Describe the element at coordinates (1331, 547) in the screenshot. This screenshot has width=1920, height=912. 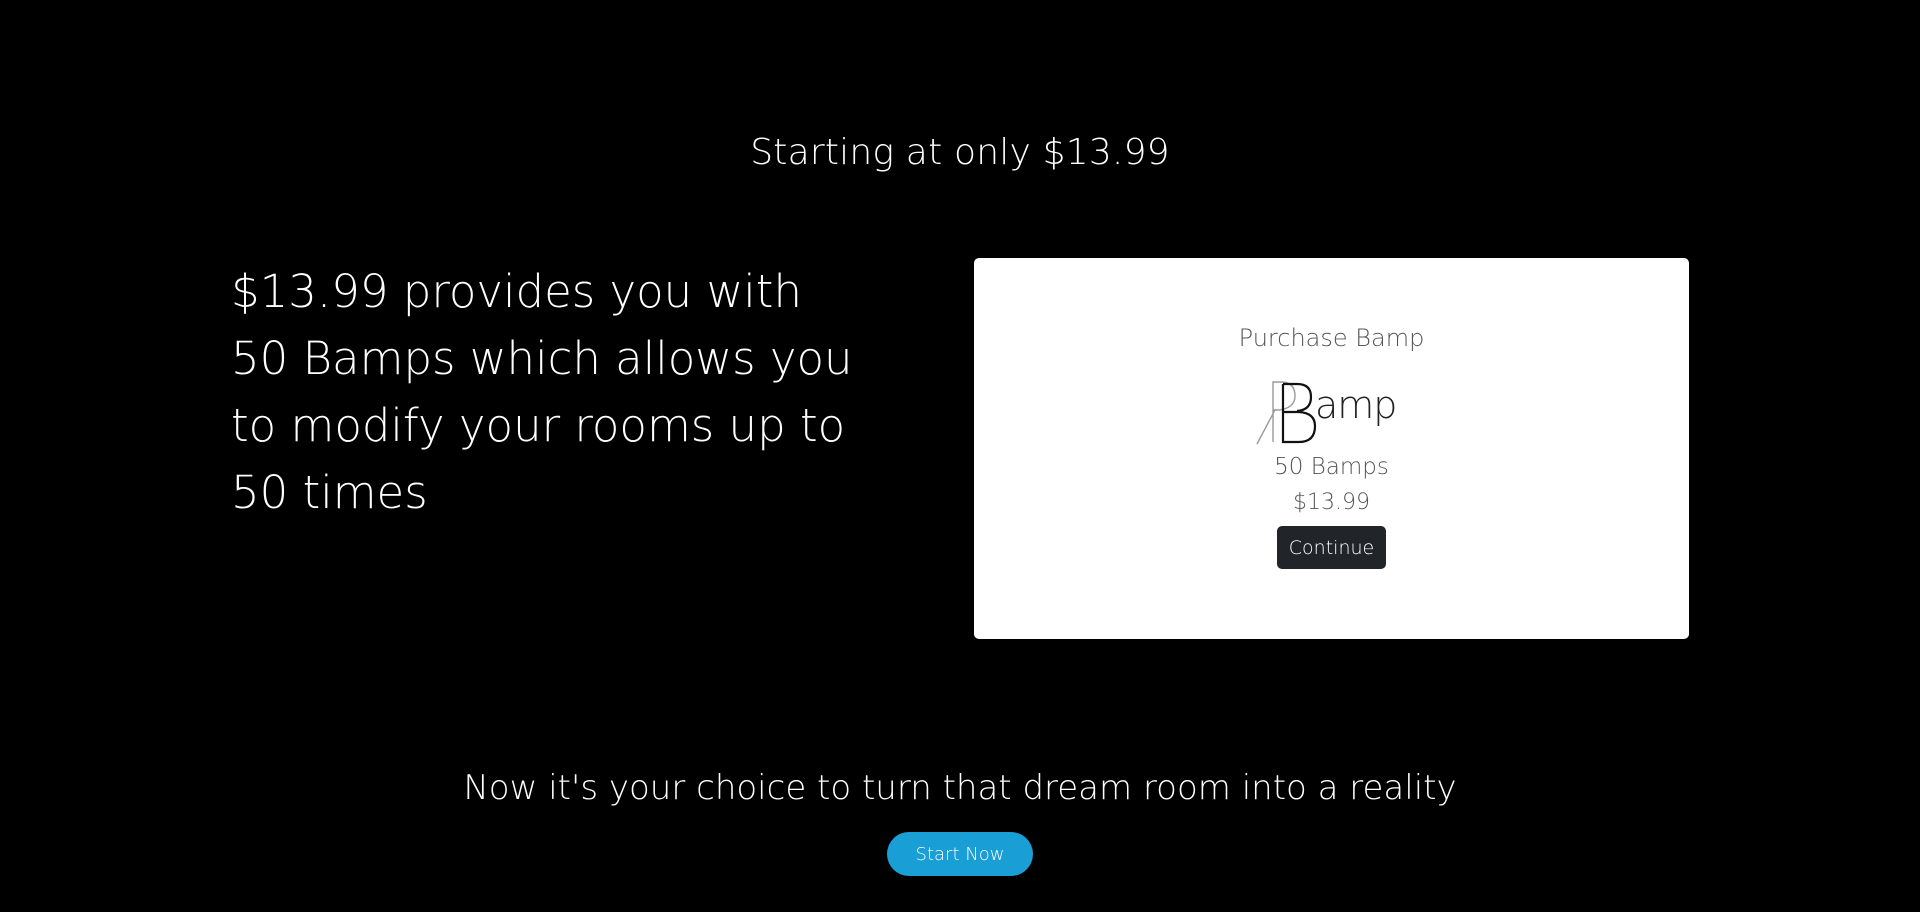
I see `continue-button: Continue` at that location.